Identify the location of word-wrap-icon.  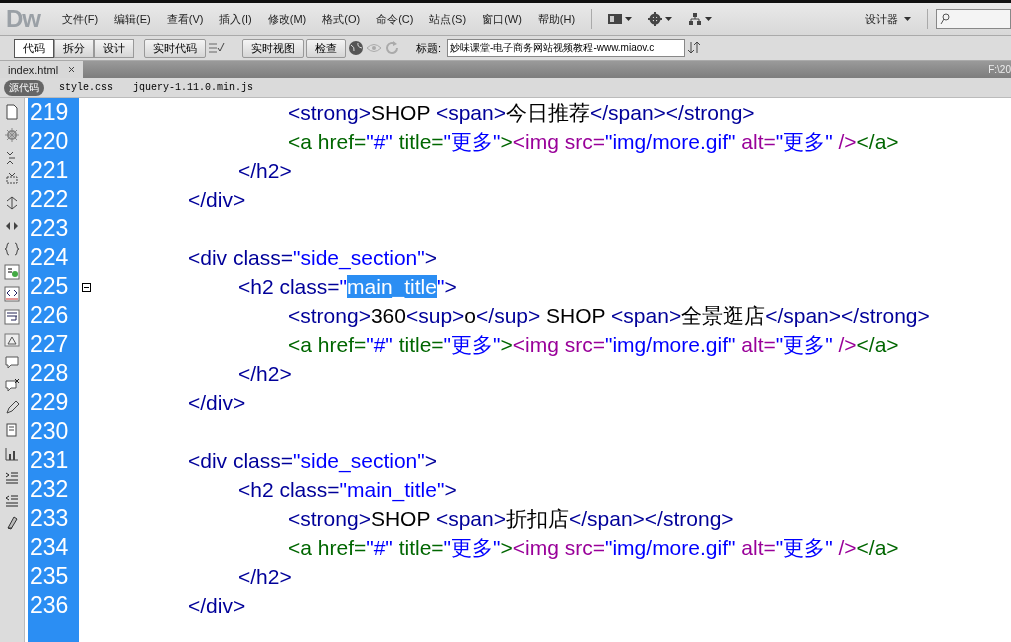
(12, 317).